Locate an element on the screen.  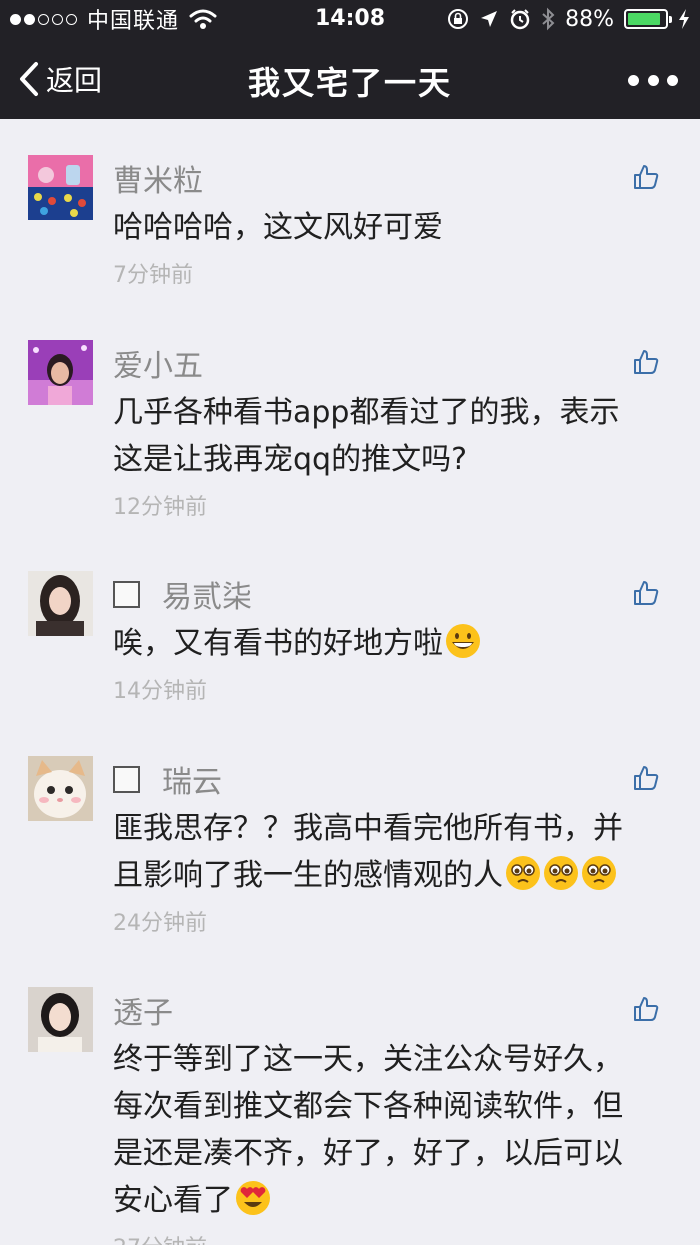
battery-icon is located at coordinates (648, 19).